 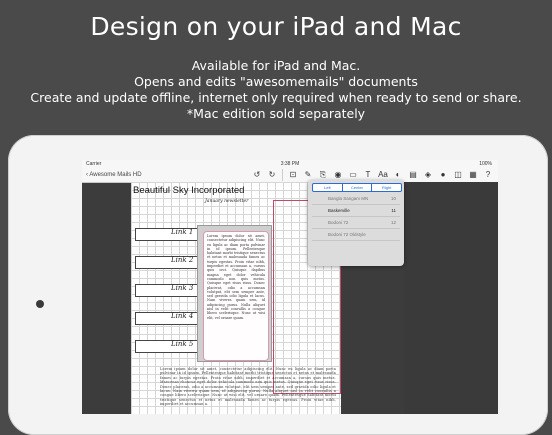 What do you see at coordinates (272, 175) in the screenshot?
I see `redo-icon: ↻` at bounding box center [272, 175].